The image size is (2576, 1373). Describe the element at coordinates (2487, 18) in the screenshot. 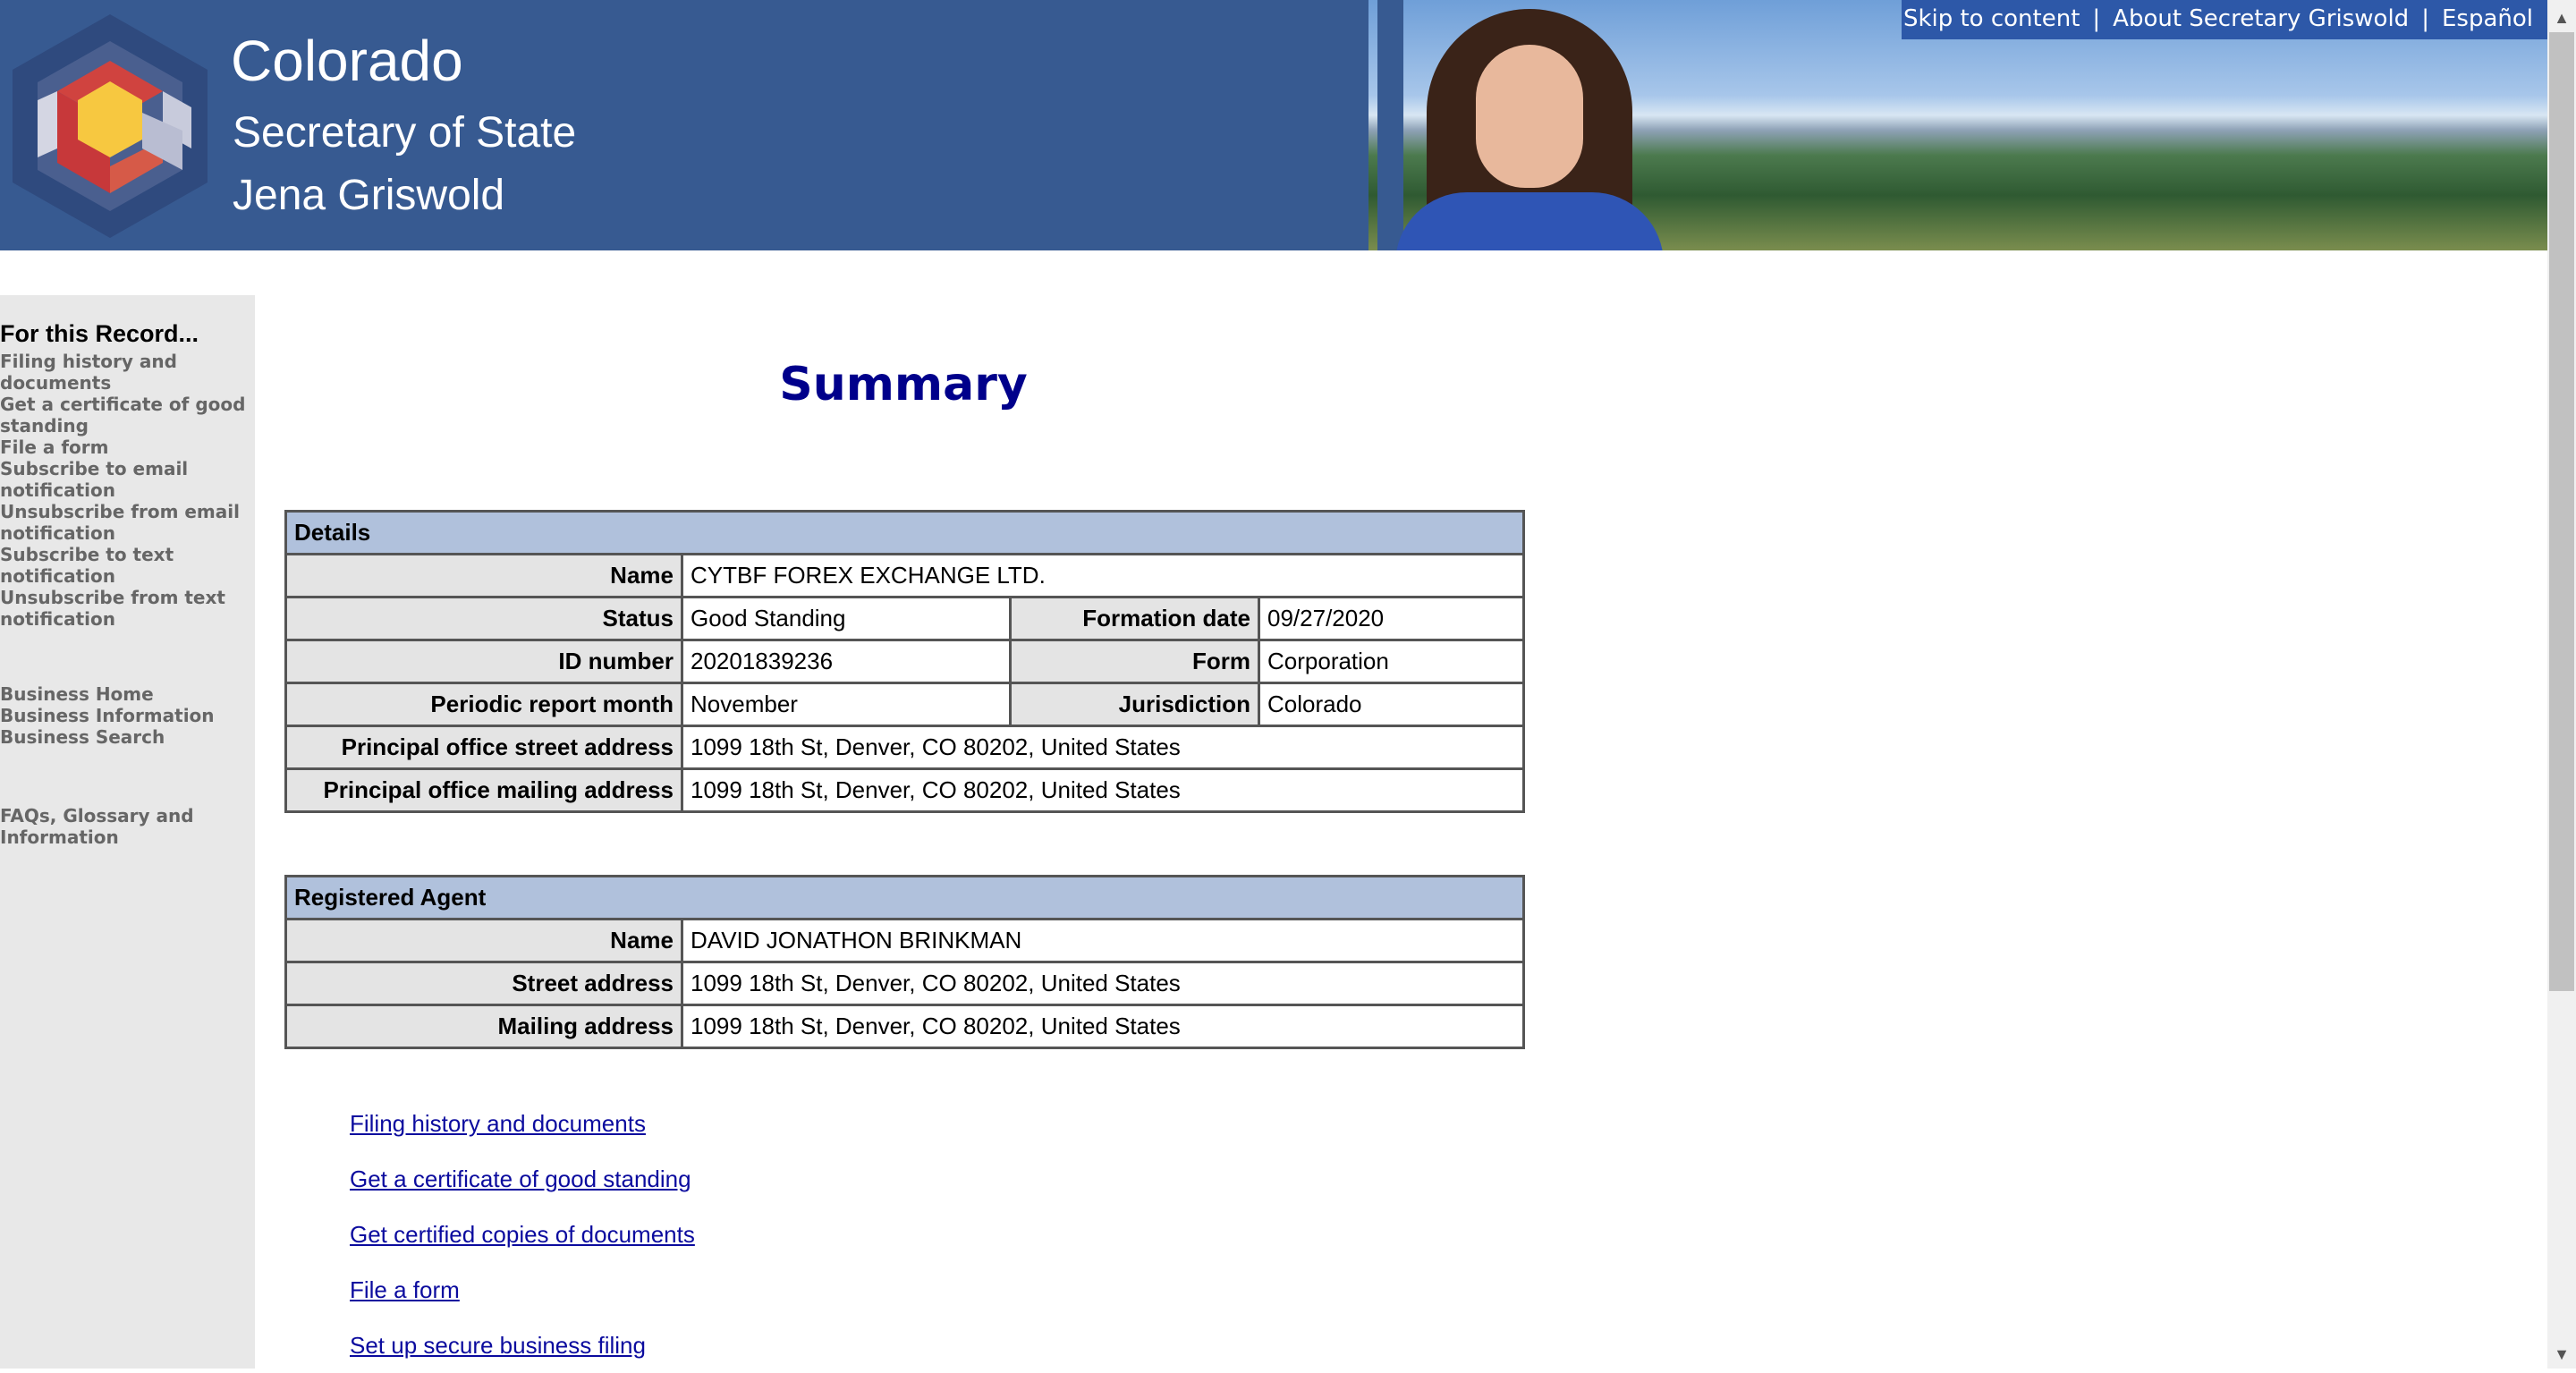

I see `espanol-link: Español` at that location.